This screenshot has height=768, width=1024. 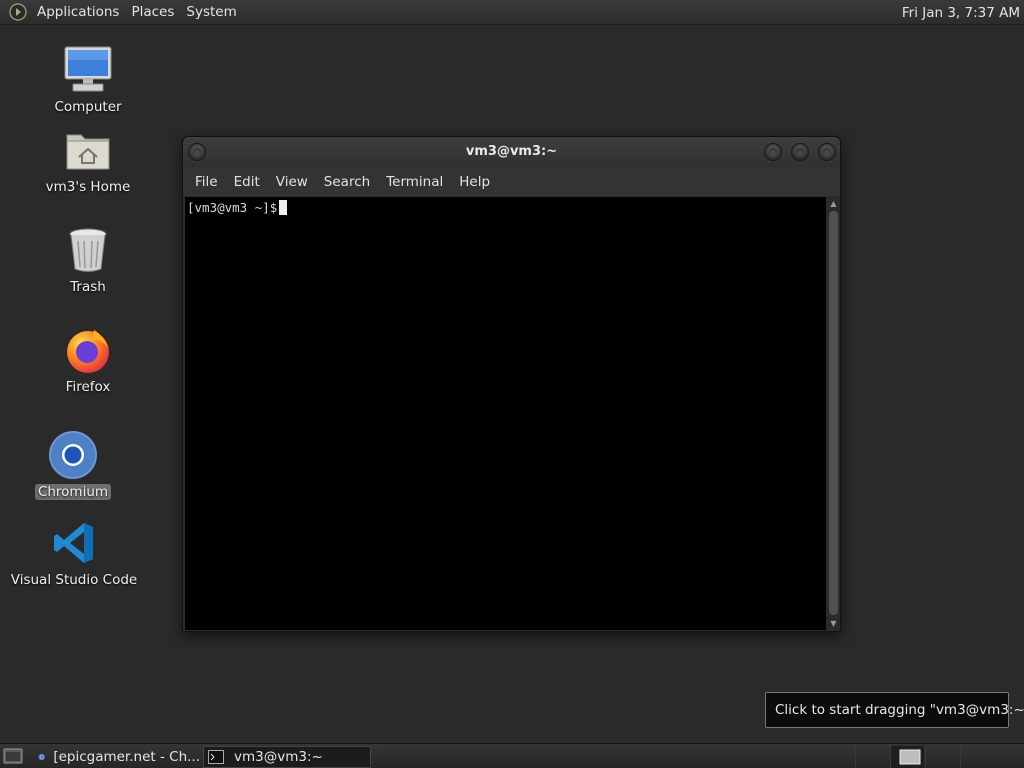 I want to click on applications-menu: Applications, so click(x=78, y=12).